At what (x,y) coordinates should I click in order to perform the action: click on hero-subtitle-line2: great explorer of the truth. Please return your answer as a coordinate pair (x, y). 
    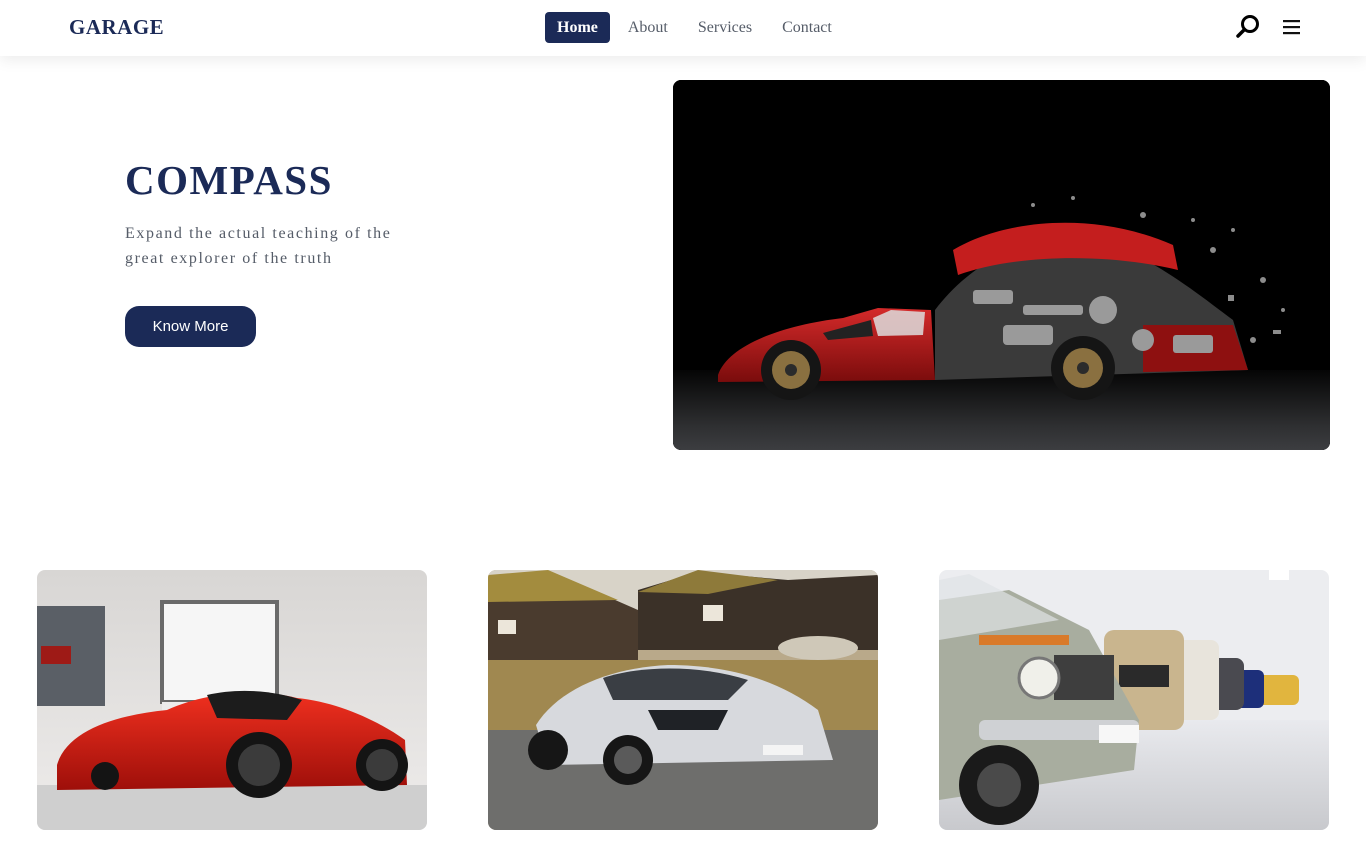
    Looking at the image, I should click on (229, 258).